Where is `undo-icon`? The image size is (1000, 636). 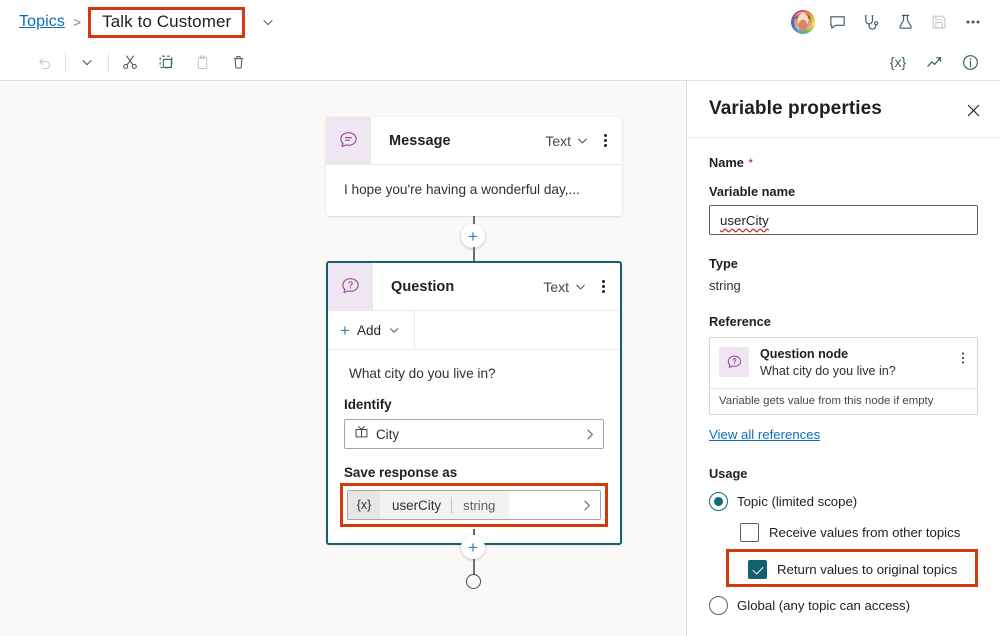 undo-icon is located at coordinates (44, 62).